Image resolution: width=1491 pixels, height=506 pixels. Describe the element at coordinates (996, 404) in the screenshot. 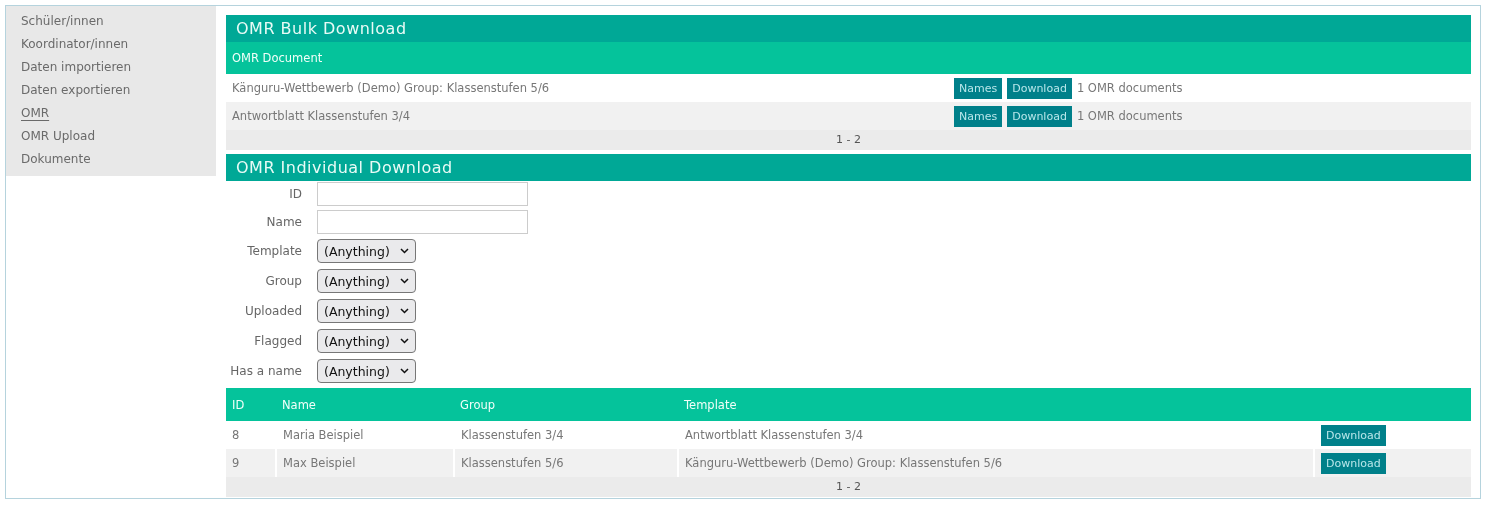

I see `column-header: Template` at that location.